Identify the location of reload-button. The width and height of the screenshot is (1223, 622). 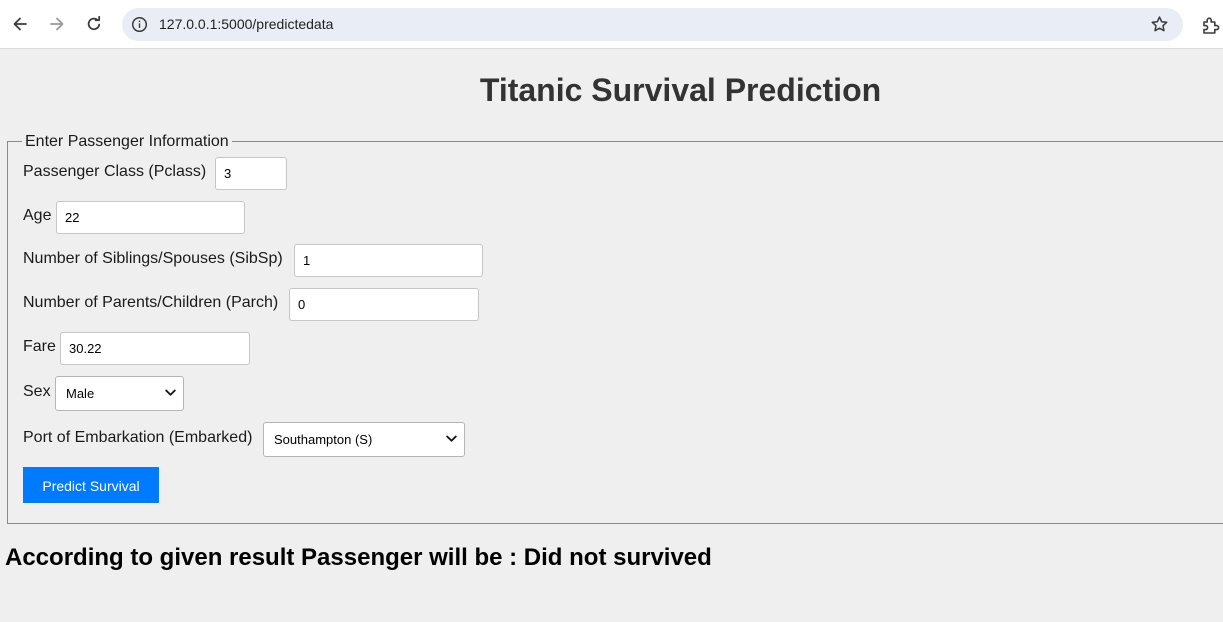
(94, 24).